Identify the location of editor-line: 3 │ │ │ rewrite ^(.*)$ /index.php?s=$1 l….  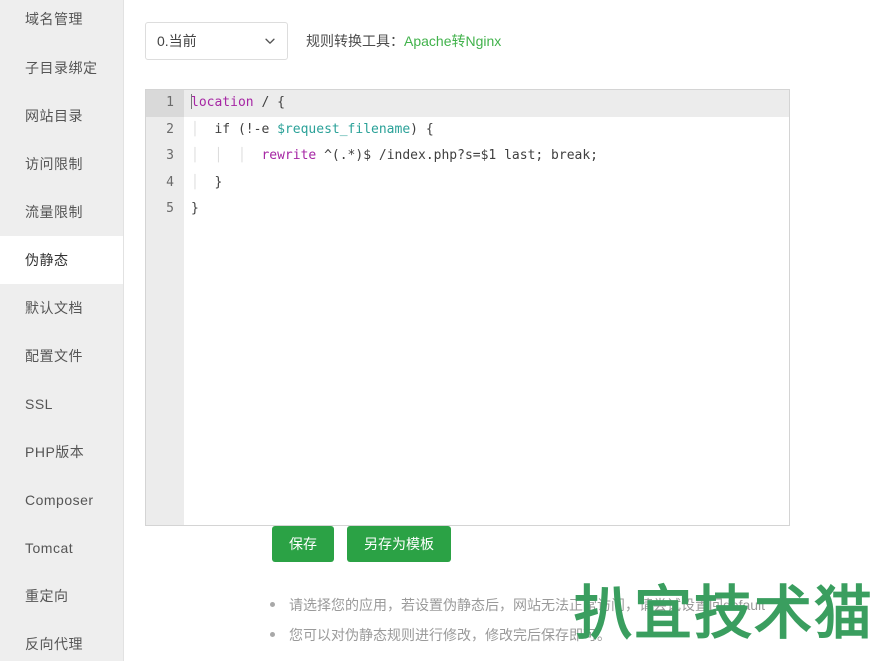
(467, 156).